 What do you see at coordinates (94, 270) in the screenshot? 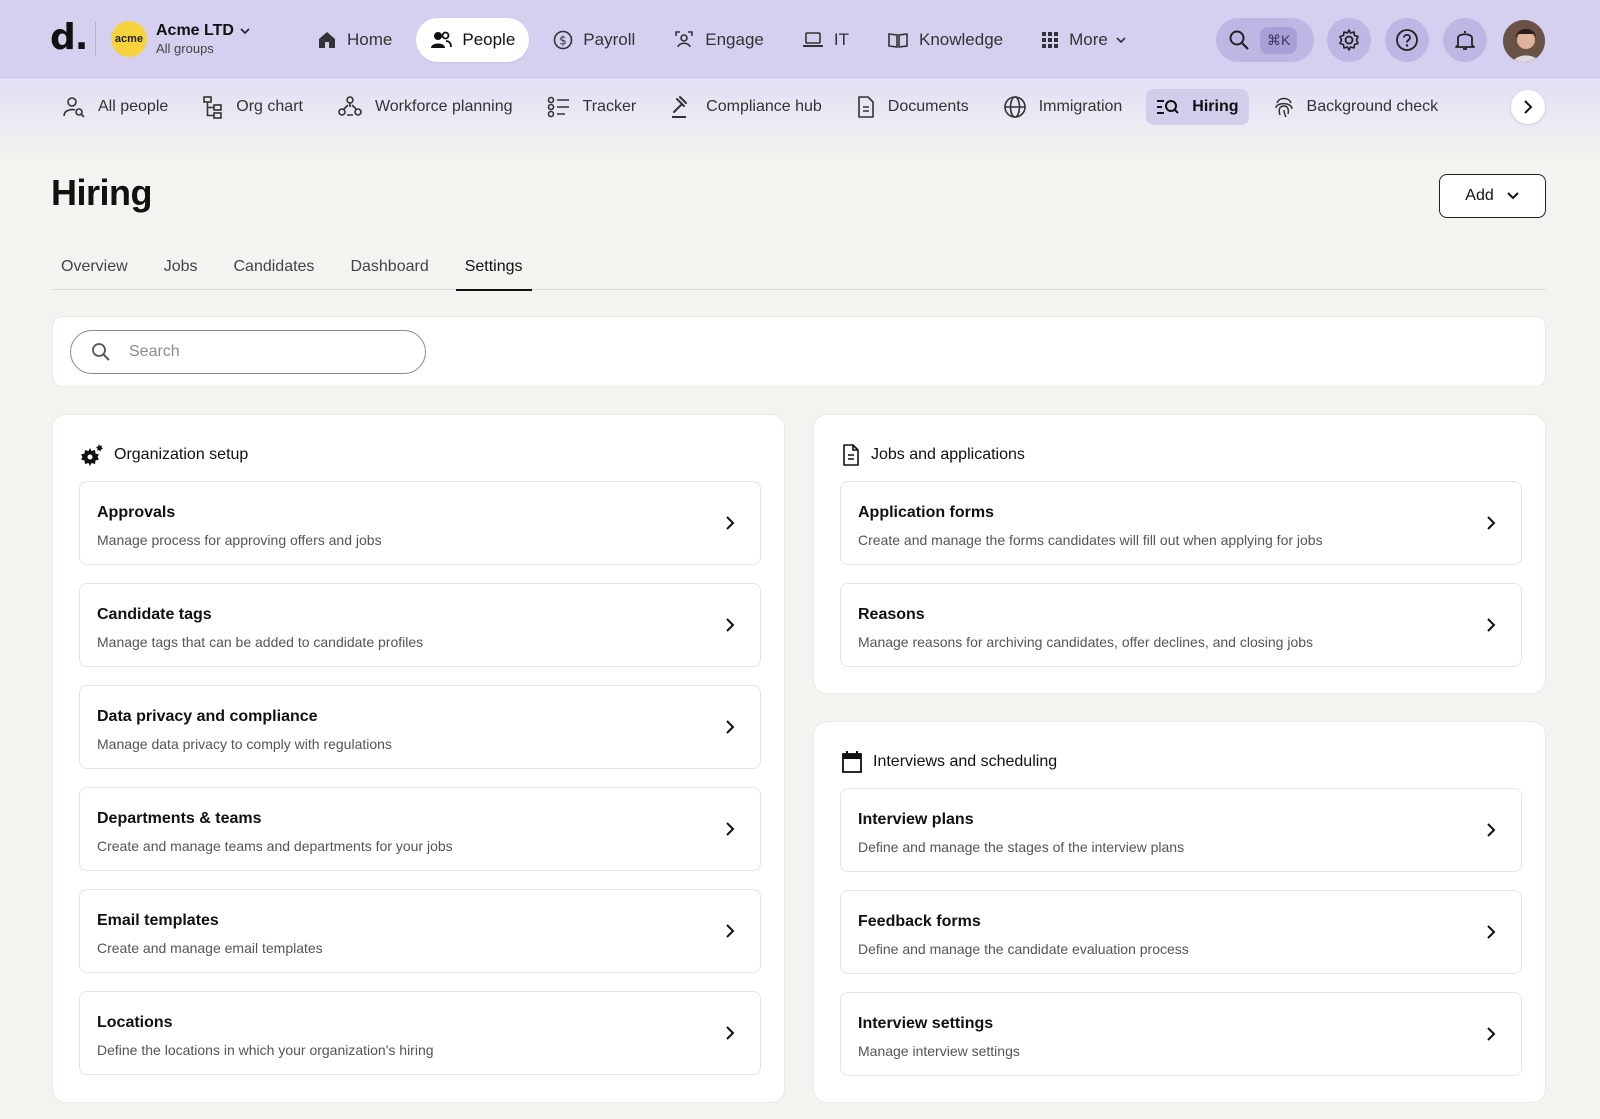
I see `tab-overview: Overview` at bounding box center [94, 270].